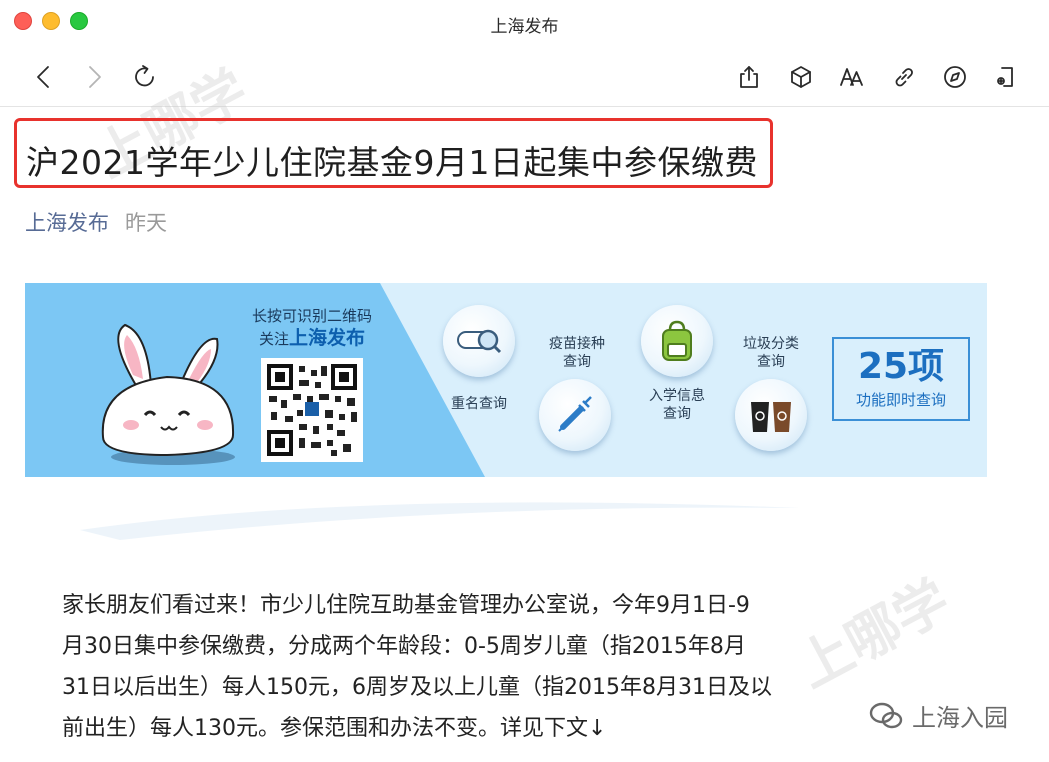 Image resolution: width=1049 pixels, height=762 pixels. I want to click on close-window-button, so click(23, 21).